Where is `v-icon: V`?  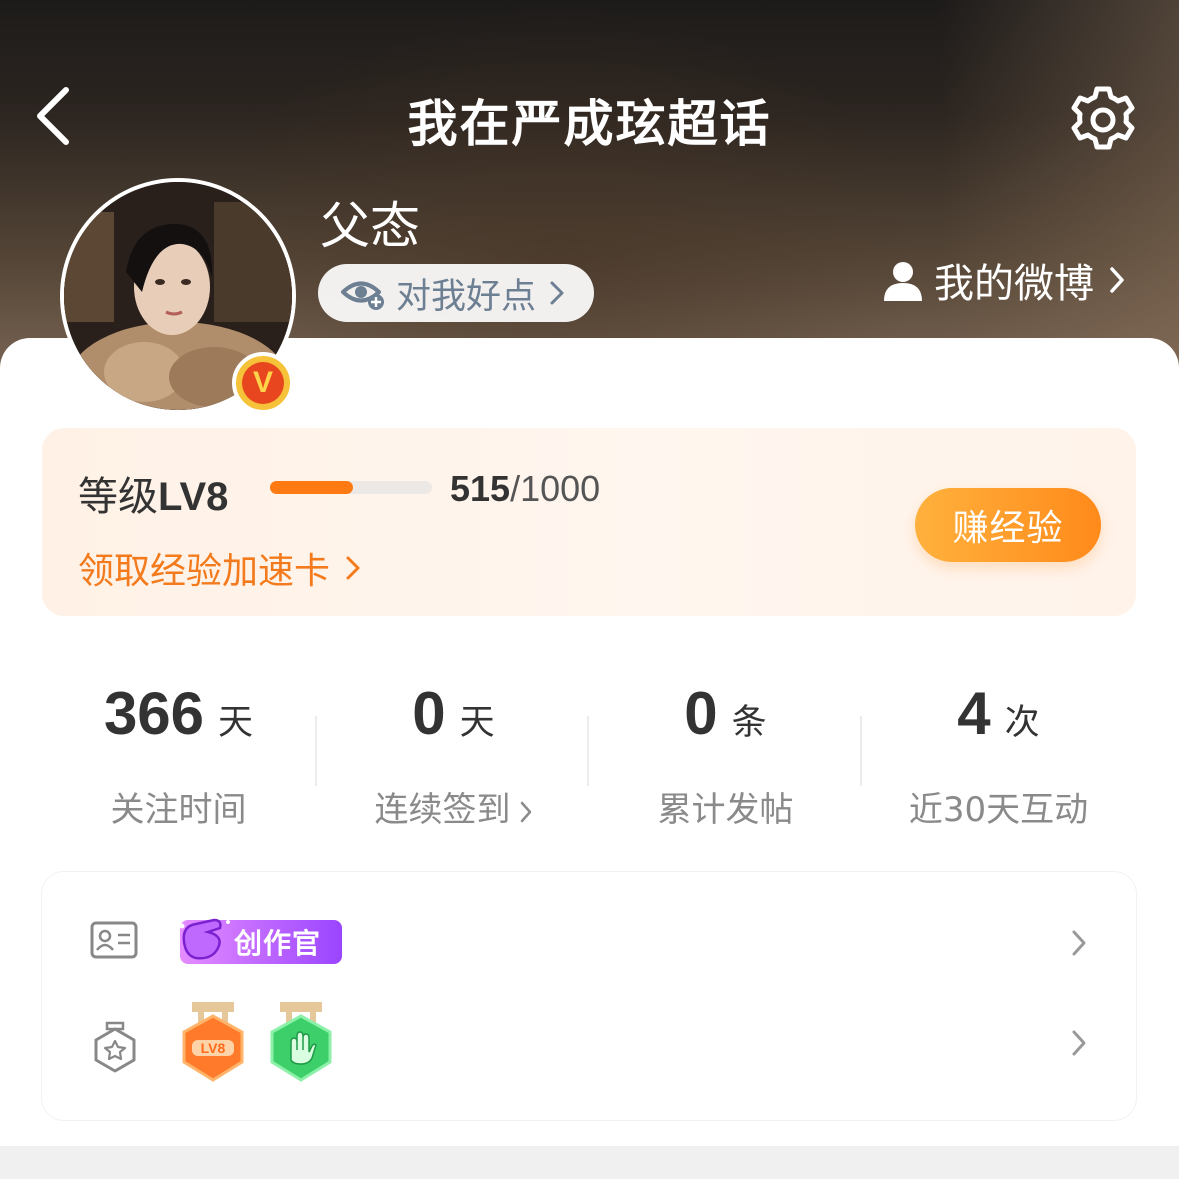
v-icon: V is located at coordinates (263, 383).